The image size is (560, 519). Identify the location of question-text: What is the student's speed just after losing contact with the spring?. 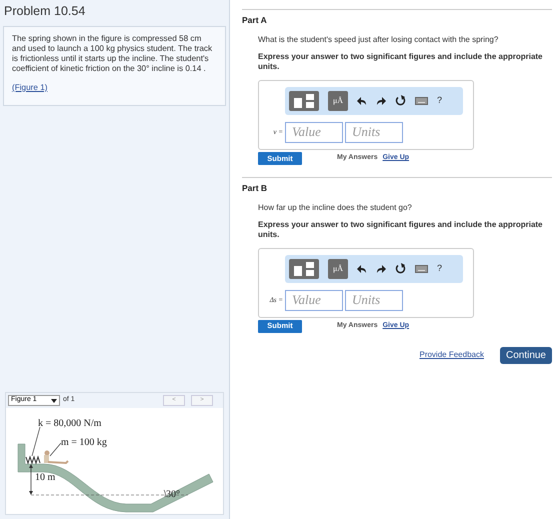
(379, 40).